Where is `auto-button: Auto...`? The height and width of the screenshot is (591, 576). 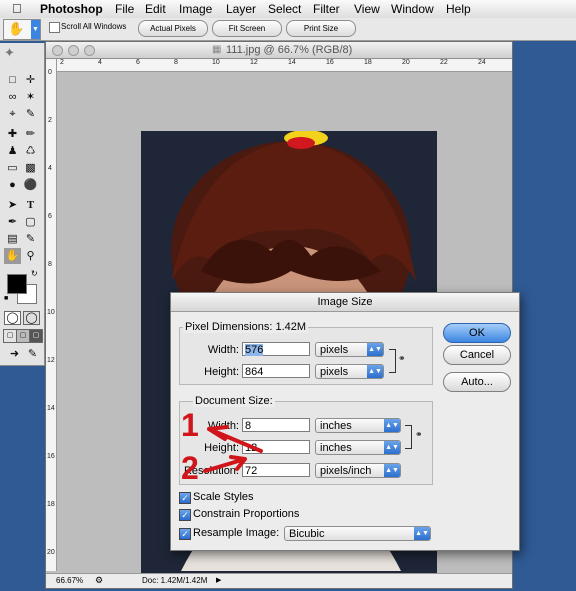 auto-button: Auto... is located at coordinates (477, 382).